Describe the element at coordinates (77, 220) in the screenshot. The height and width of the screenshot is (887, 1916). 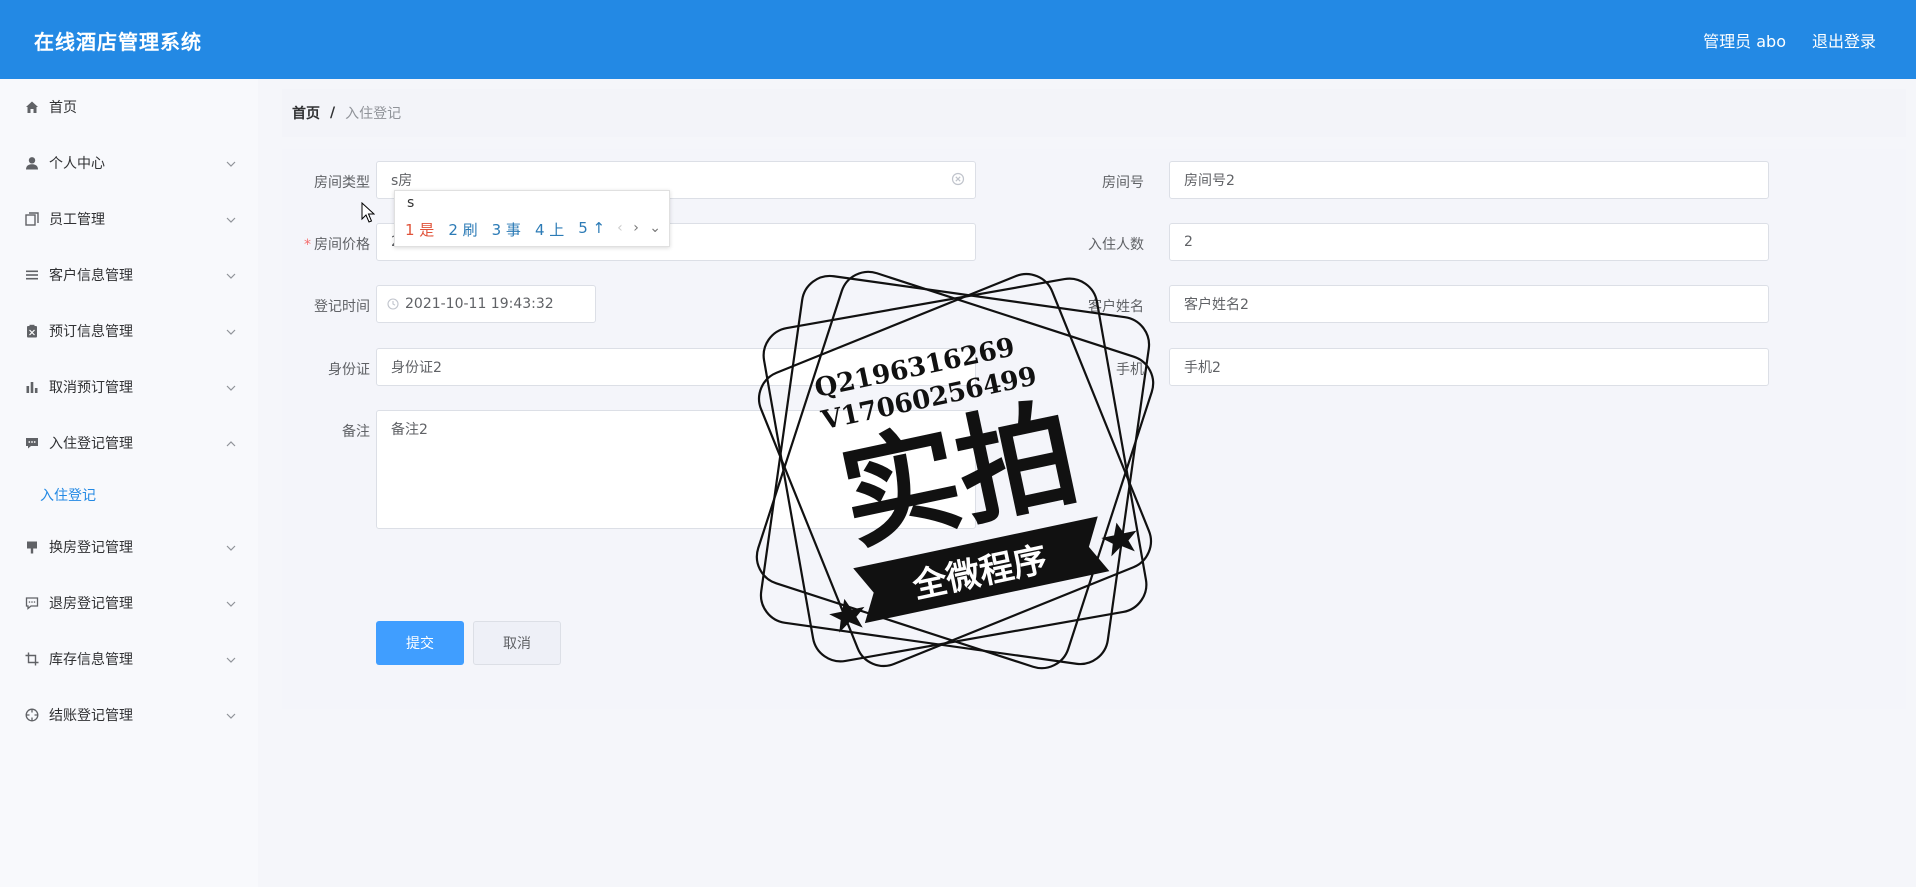
I see `sidebar-item-label: 员工管理` at that location.